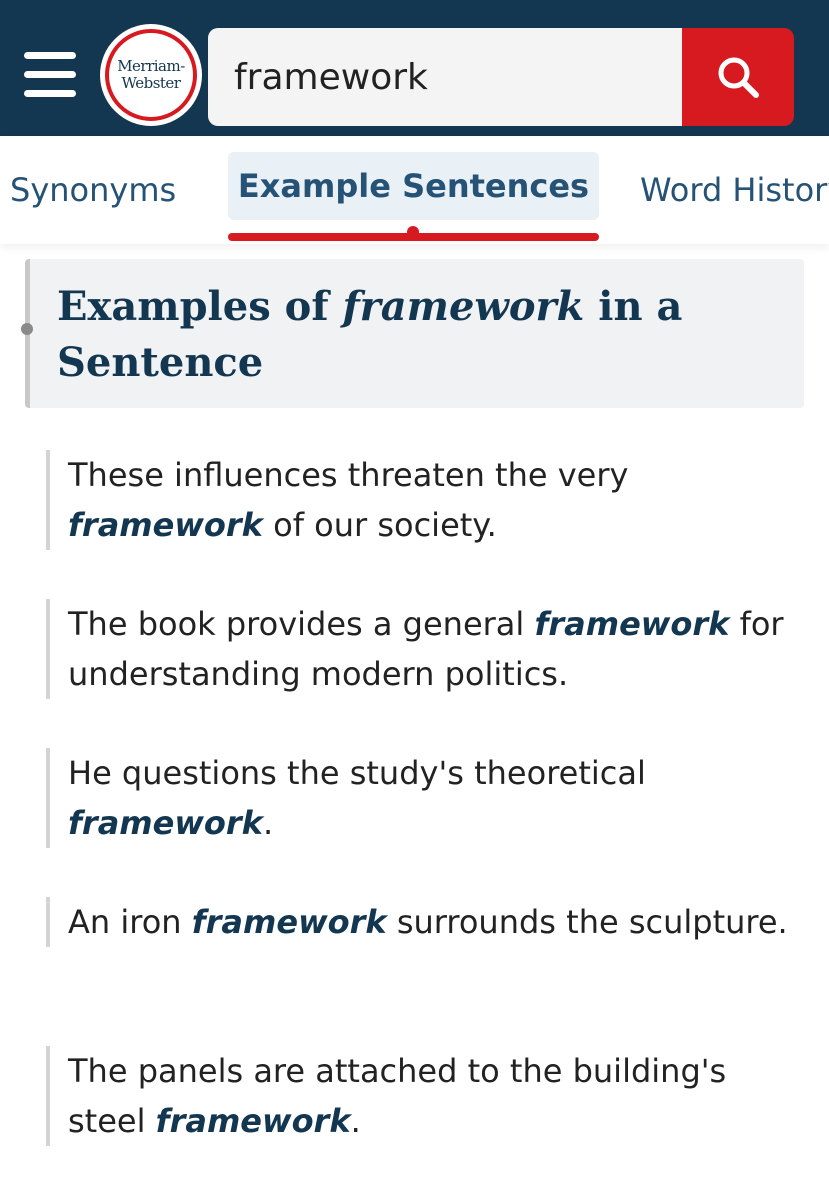 Image resolution: width=829 pixels, height=1200 pixels. I want to click on tab-example-sentences: Example Sentences, so click(413, 186).